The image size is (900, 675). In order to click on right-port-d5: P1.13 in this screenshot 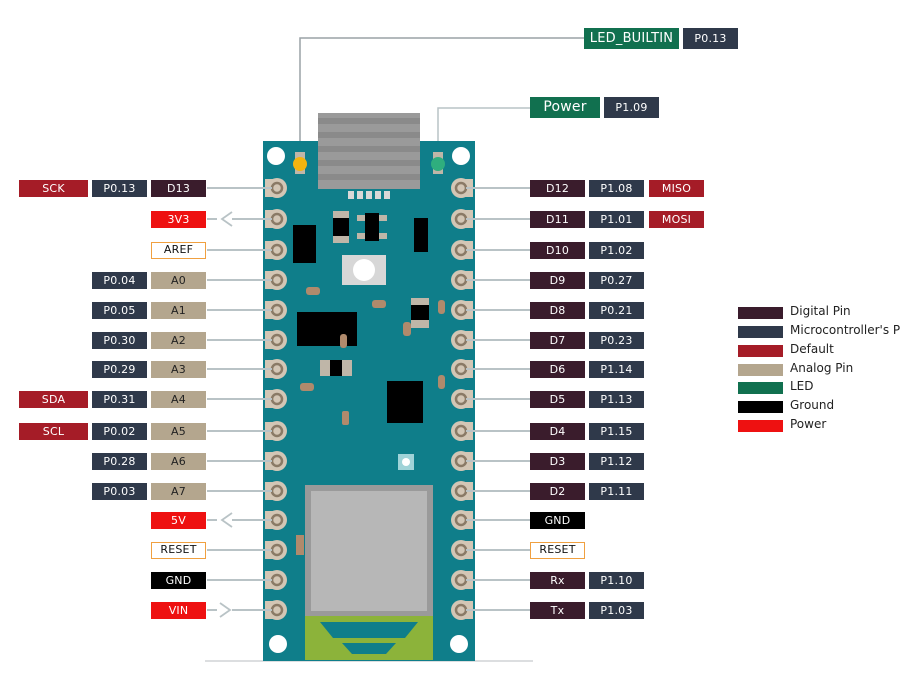, I will do `click(616, 399)`.